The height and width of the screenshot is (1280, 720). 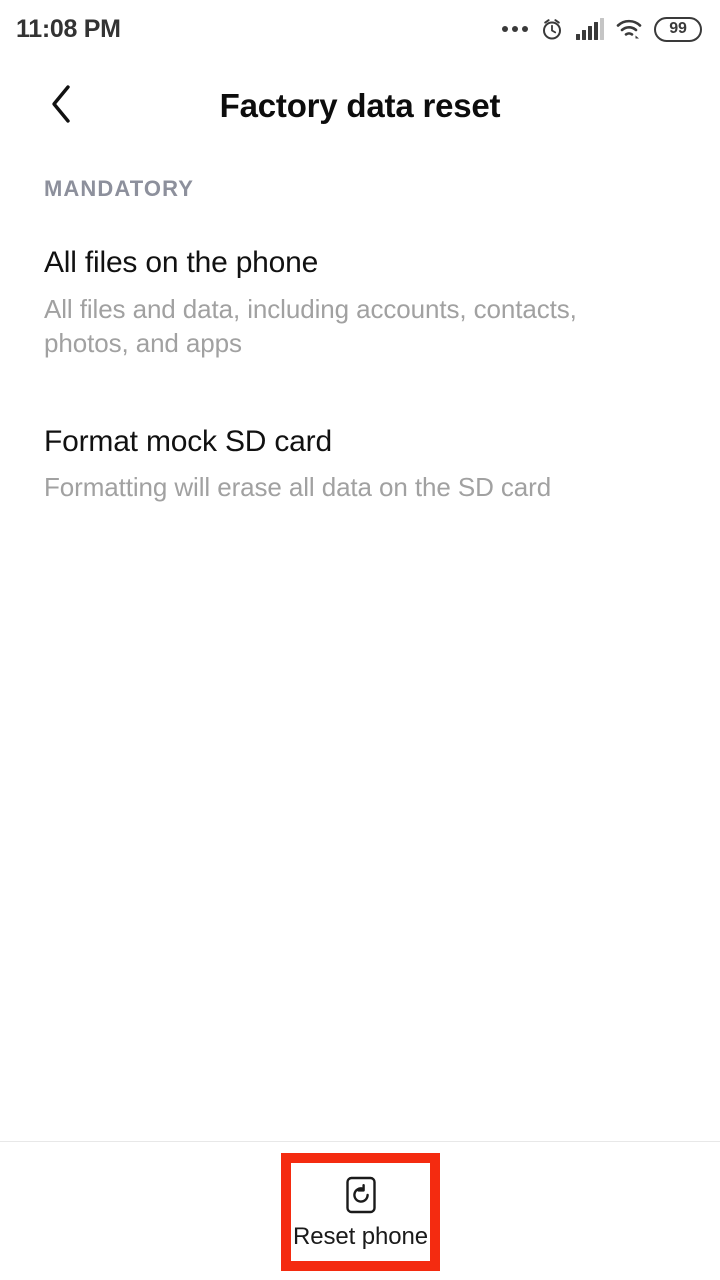 I want to click on bottom-action-bar: Reset phone, so click(x=360, y=1210).